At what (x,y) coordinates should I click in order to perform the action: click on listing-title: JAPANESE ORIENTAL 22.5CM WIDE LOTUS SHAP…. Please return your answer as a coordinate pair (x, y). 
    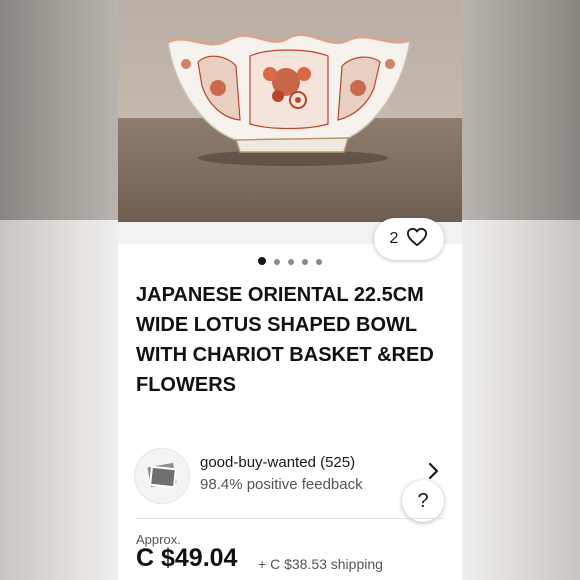
    Looking at the image, I should click on (285, 340).